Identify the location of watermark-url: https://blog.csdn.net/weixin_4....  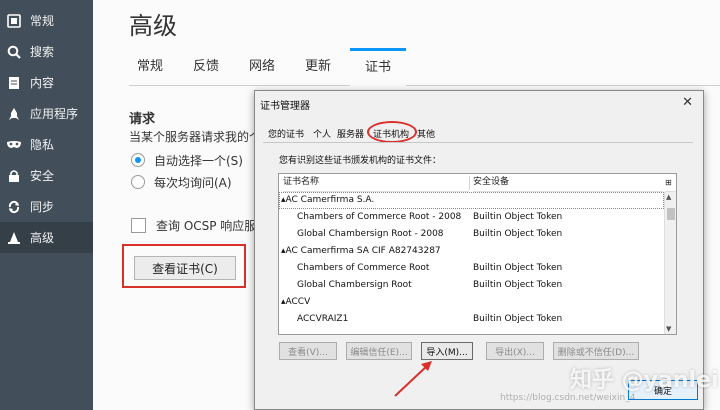
(572, 398).